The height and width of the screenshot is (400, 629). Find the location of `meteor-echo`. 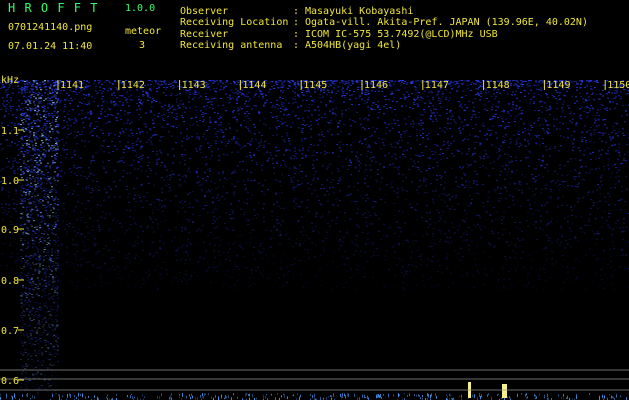

meteor-echo is located at coordinates (504, 391).